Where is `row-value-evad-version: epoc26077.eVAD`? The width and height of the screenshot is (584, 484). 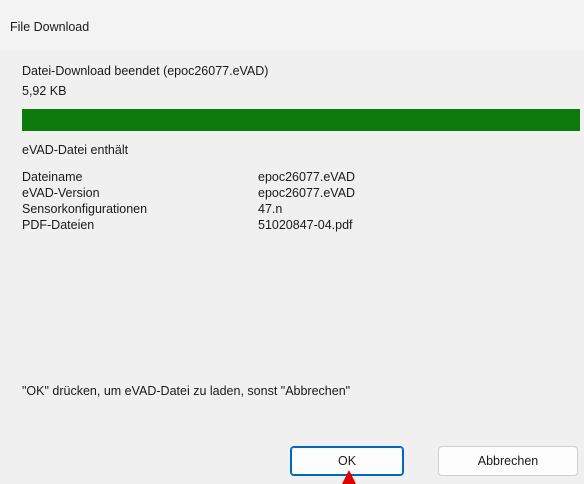 row-value-evad-version: epoc26077.eVAD is located at coordinates (307, 193).